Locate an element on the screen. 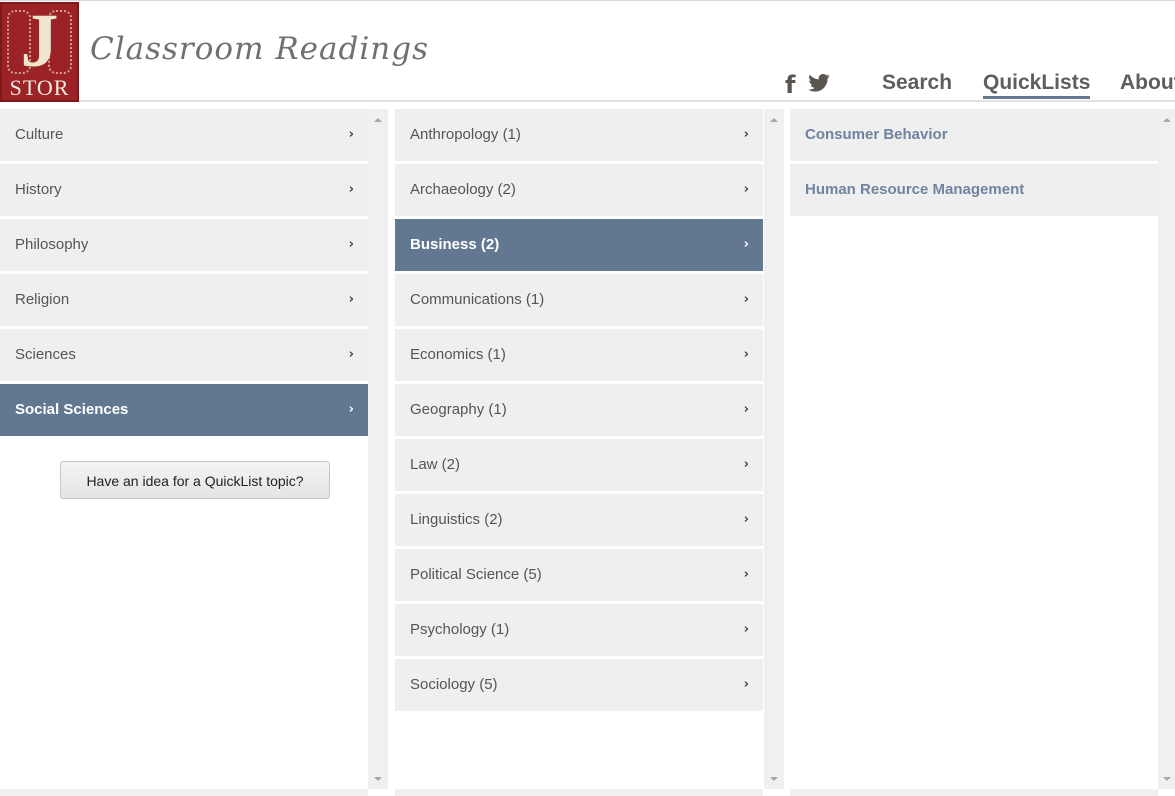 Image resolution: width=1175 pixels, height=796 pixels. item-label: Culture is located at coordinates (39, 134).